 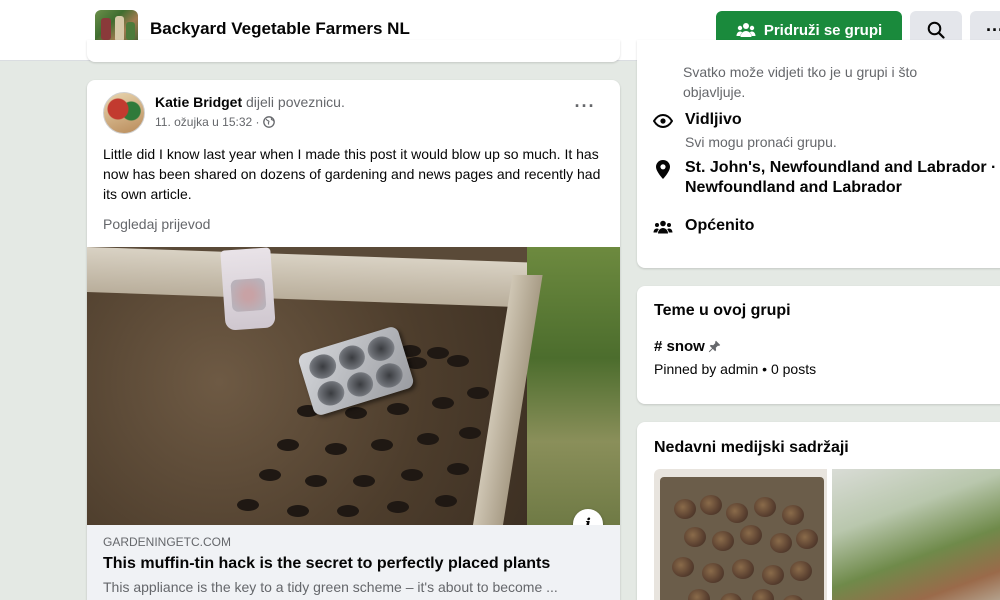 What do you see at coordinates (840, 168) in the screenshot?
I see `location-line1: St. John's, Newfoundland and Labrador ·` at bounding box center [840, 168].